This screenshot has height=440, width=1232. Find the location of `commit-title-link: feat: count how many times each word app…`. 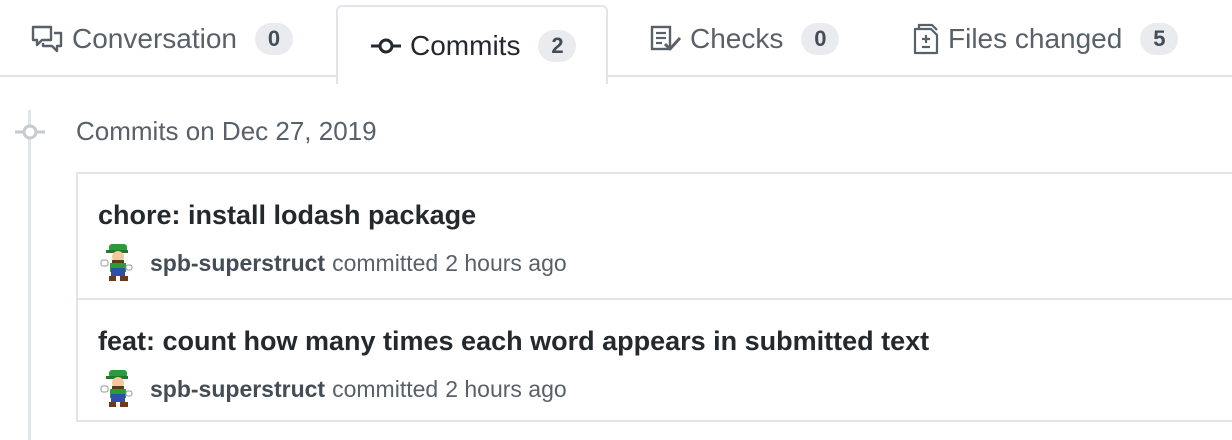

commit-title-link: feat: count how many times each word app… is located at coordinates (513, 341).